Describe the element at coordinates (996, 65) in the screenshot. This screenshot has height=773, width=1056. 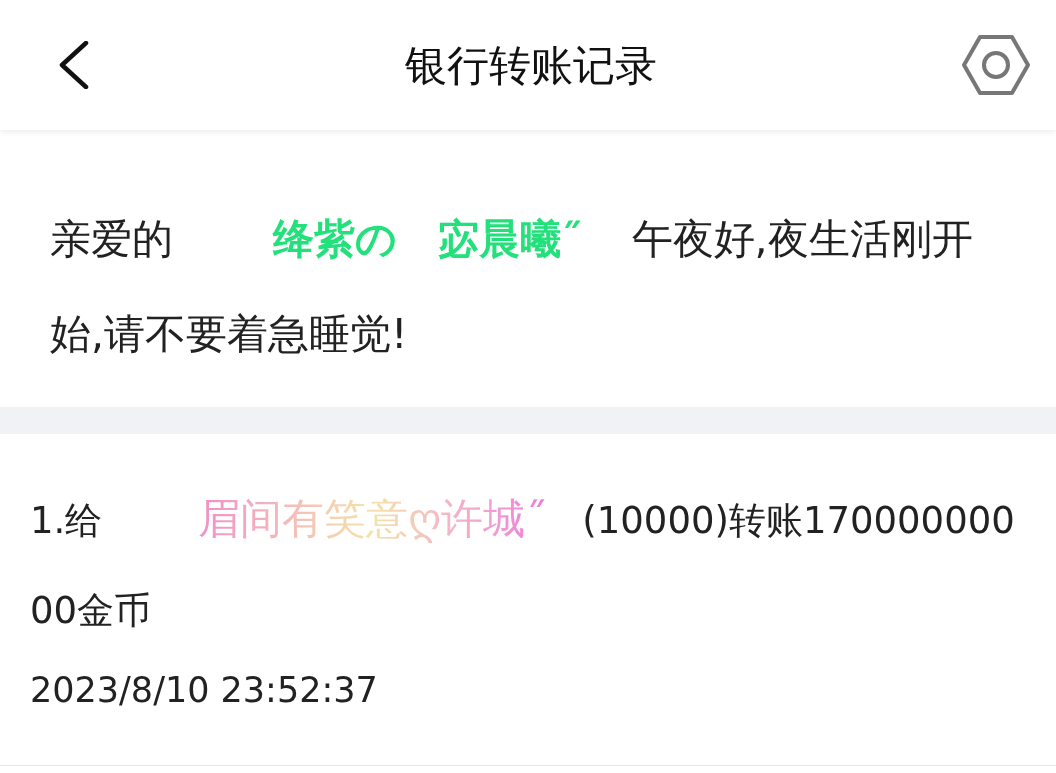
I see `settings-icon` at that location.